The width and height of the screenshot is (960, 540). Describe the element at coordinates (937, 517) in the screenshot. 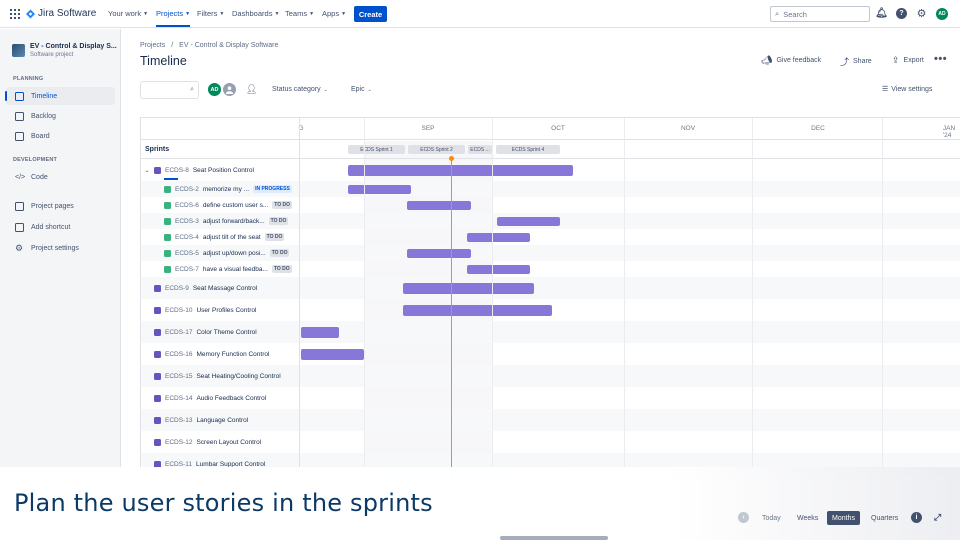

I see `fullscreen-icon: ⤢` at that location.